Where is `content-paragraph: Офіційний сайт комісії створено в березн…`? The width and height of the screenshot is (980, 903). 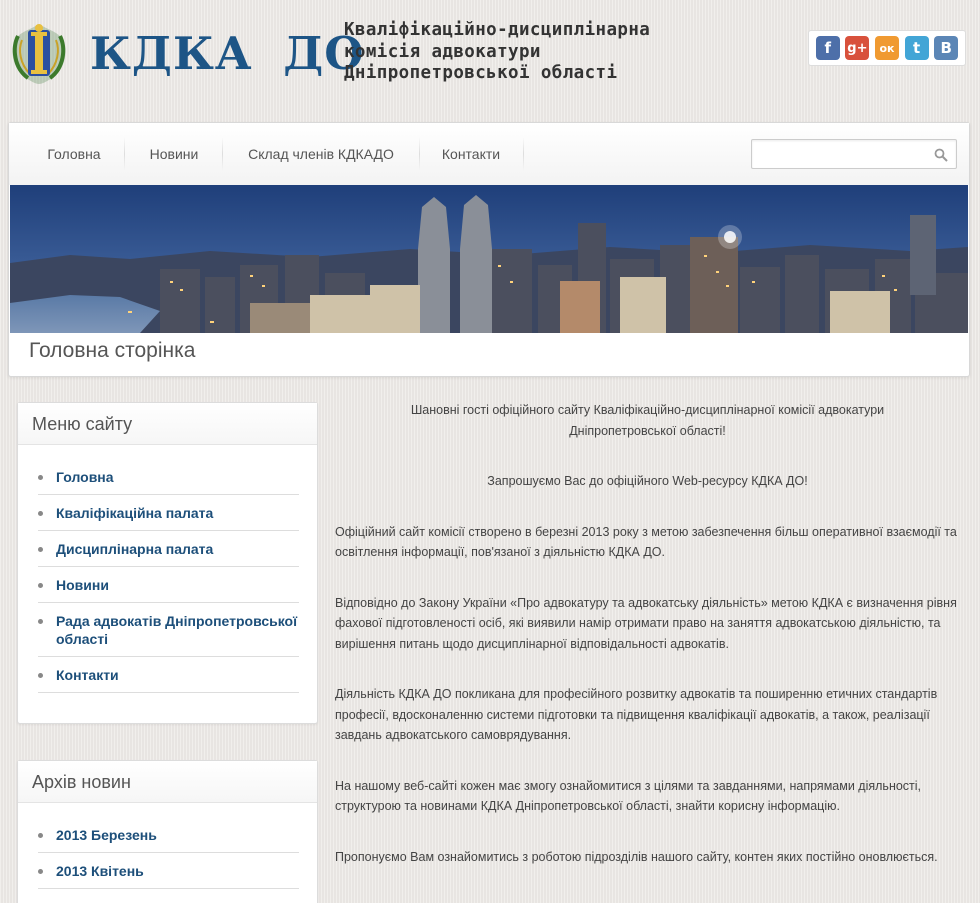 content-paragraph: Офіційний сайт комісії створено в березн… is located at coordinates (646, 542).